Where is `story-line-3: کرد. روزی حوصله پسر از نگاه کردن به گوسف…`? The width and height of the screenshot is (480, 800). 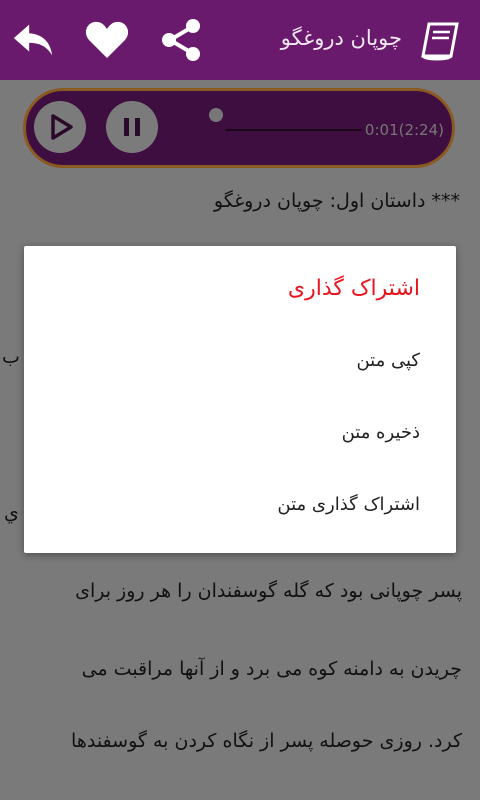
story-line-3: کرد. روزی حوصله پسر از نگاه کردن به گوسف… is located at coordinates (266, 741).